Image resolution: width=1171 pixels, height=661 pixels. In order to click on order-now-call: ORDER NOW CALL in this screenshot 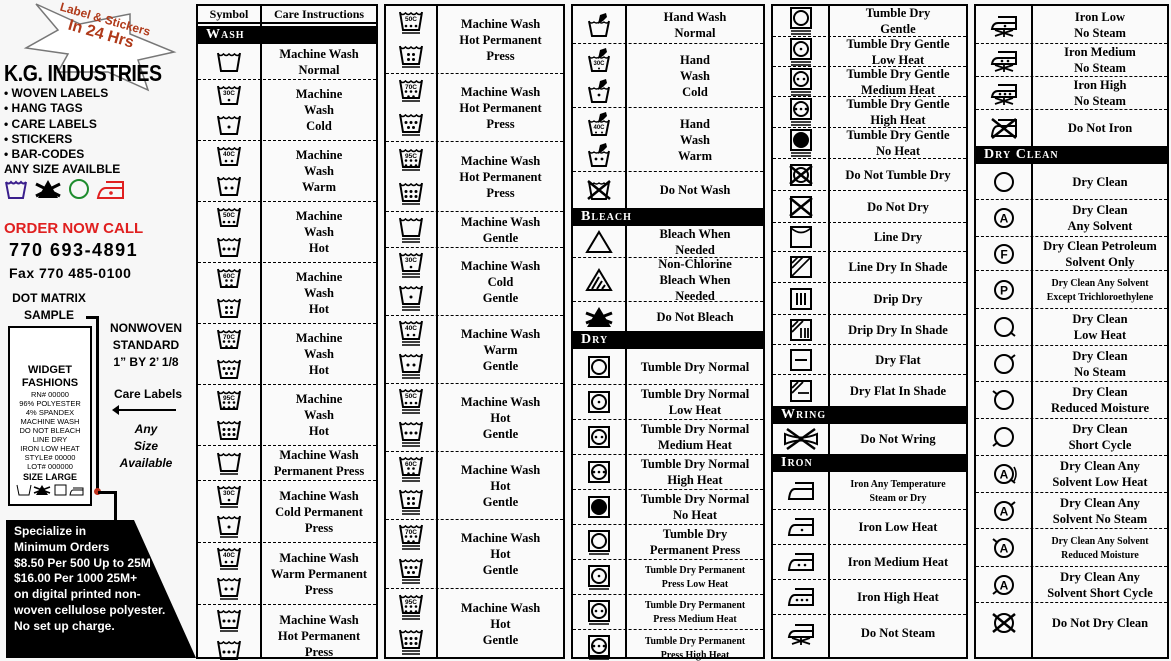, I will do `click(74, 228)`.